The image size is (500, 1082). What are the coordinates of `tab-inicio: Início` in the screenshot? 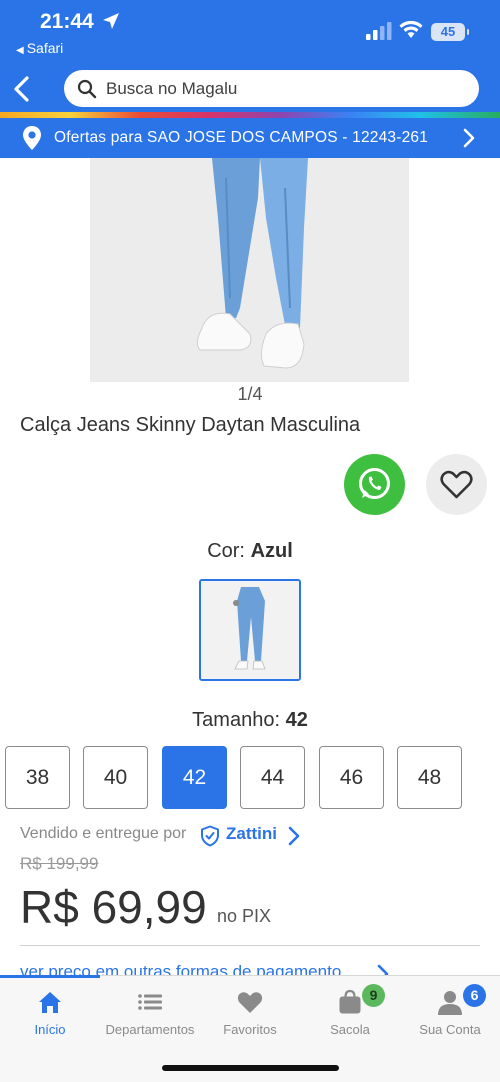 It's located at (50, 1011).